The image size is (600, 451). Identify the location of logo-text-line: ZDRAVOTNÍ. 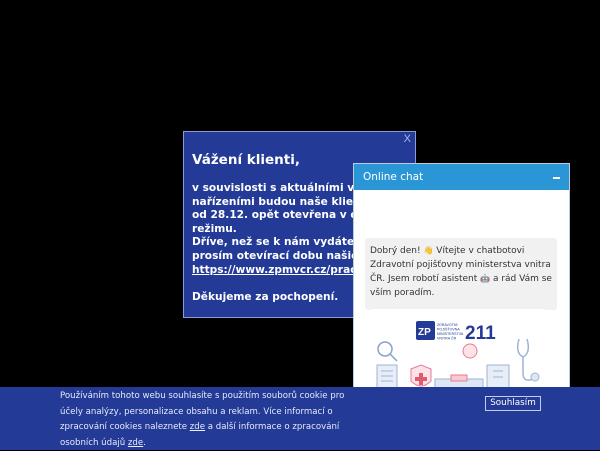
(447, 325).